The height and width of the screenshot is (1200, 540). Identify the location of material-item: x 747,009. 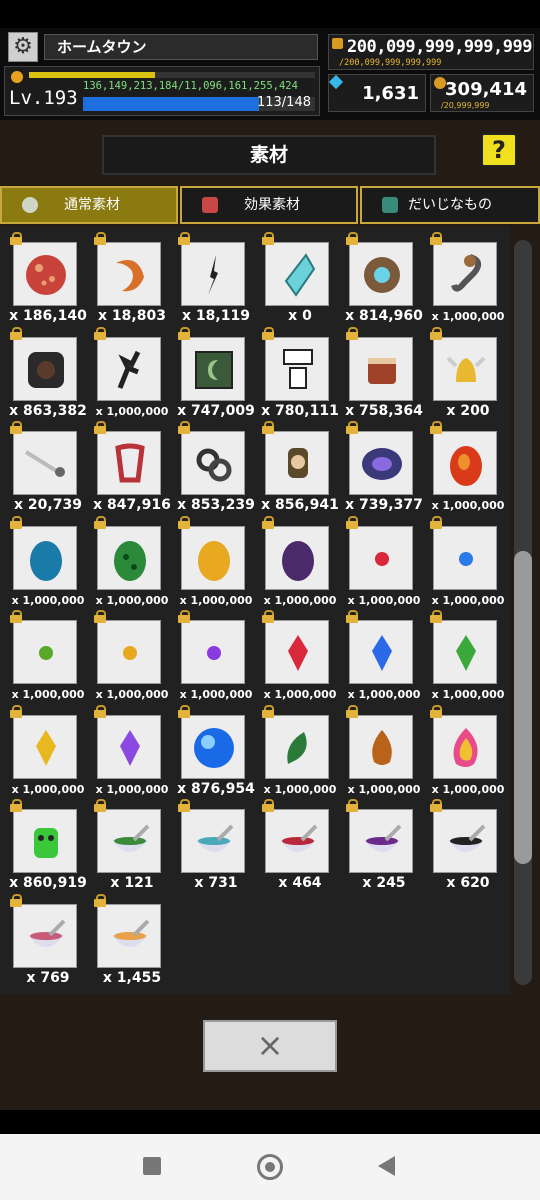
(211, 371).